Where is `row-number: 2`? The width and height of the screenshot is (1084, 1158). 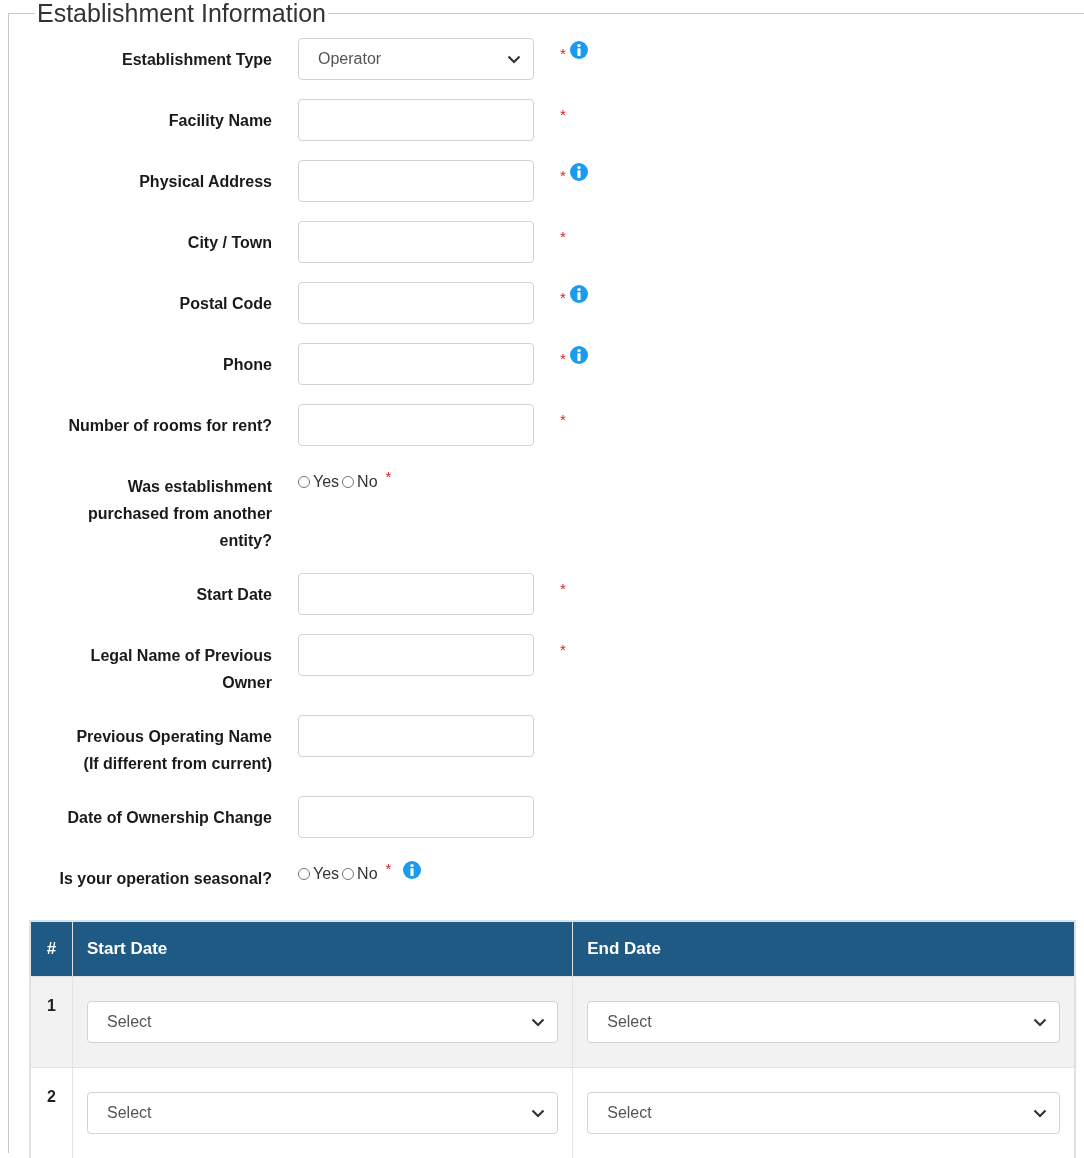 row-number: 2 is located at coordinates (51, 1112).